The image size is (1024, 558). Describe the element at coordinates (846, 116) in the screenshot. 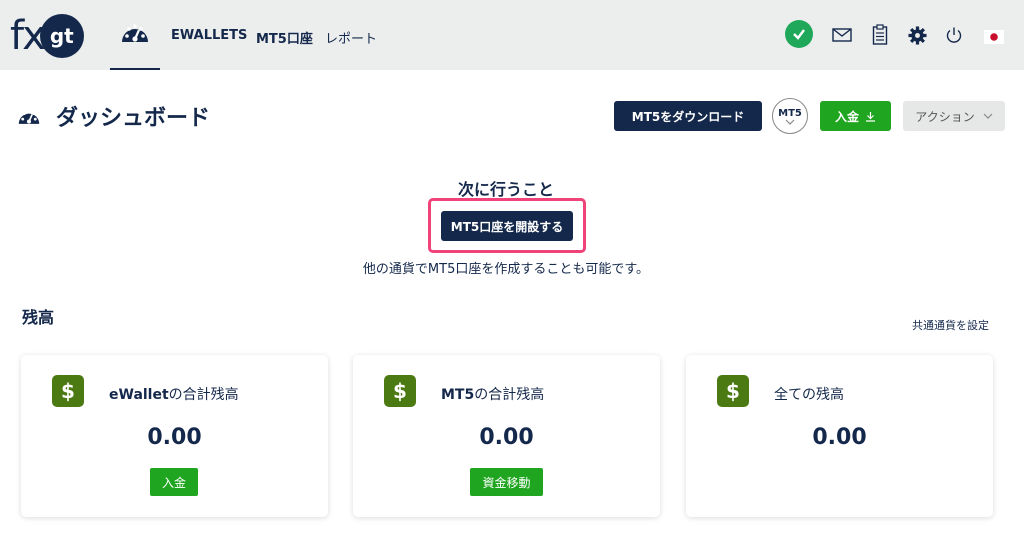

I see `deposit-button-label: 入金` at that location.